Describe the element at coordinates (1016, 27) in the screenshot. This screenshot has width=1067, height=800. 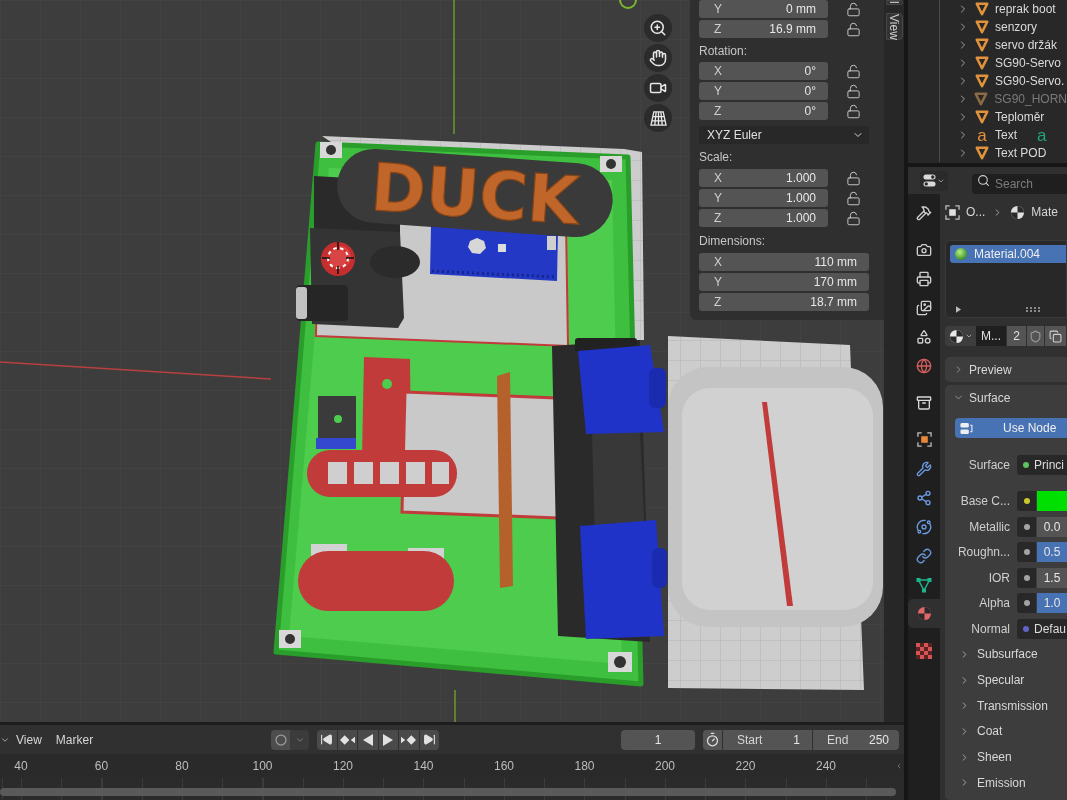
I see `object-name: senzory` at that location.